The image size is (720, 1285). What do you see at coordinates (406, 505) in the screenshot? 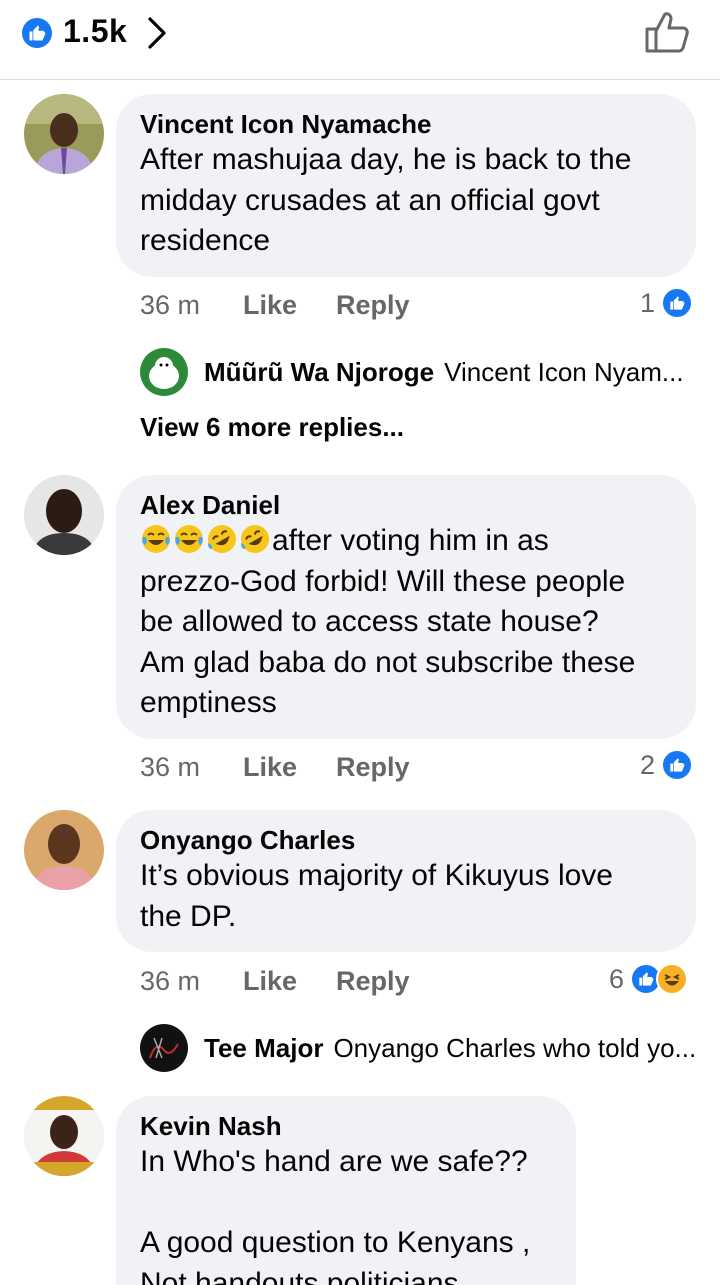
I see `comment-author: Alex Daniel` at bounding box center [406, 505].